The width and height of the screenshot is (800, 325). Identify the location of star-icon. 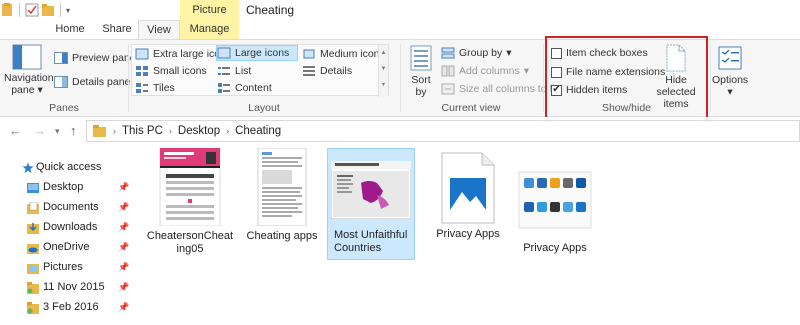
(28, 167).